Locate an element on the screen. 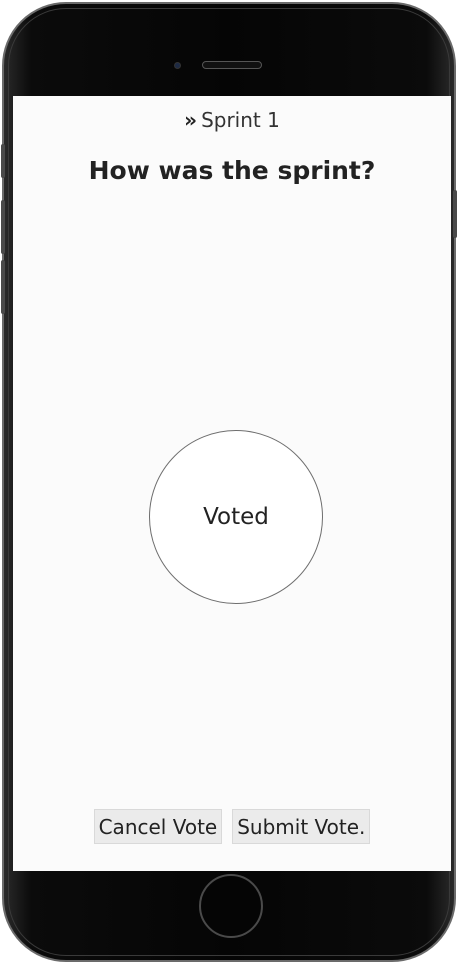 This screenshot has width=459, height=965. volume-down-button is located at coordinates (3, 287).